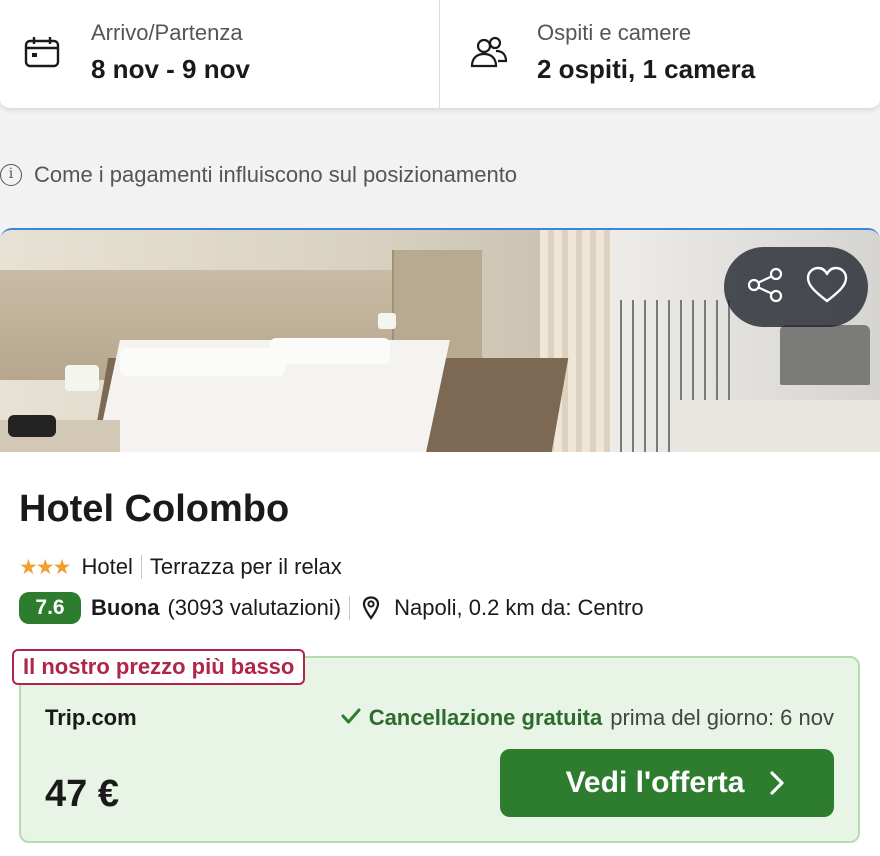 The height and width of the screenshot is (856, 880). Describe the element at coordinates (167, 32) in the screenshot. I see `dates-label: Arrivo/Partenza` at that location.